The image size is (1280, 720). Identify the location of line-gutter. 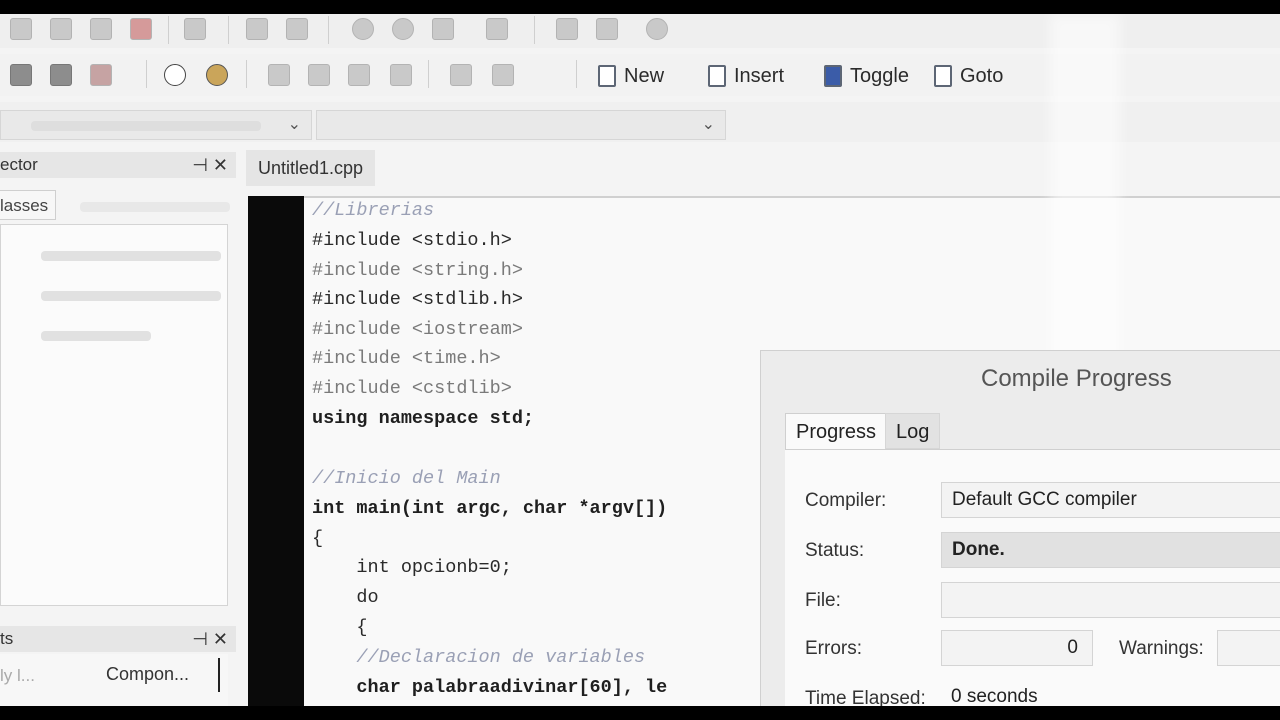
(276, 451).